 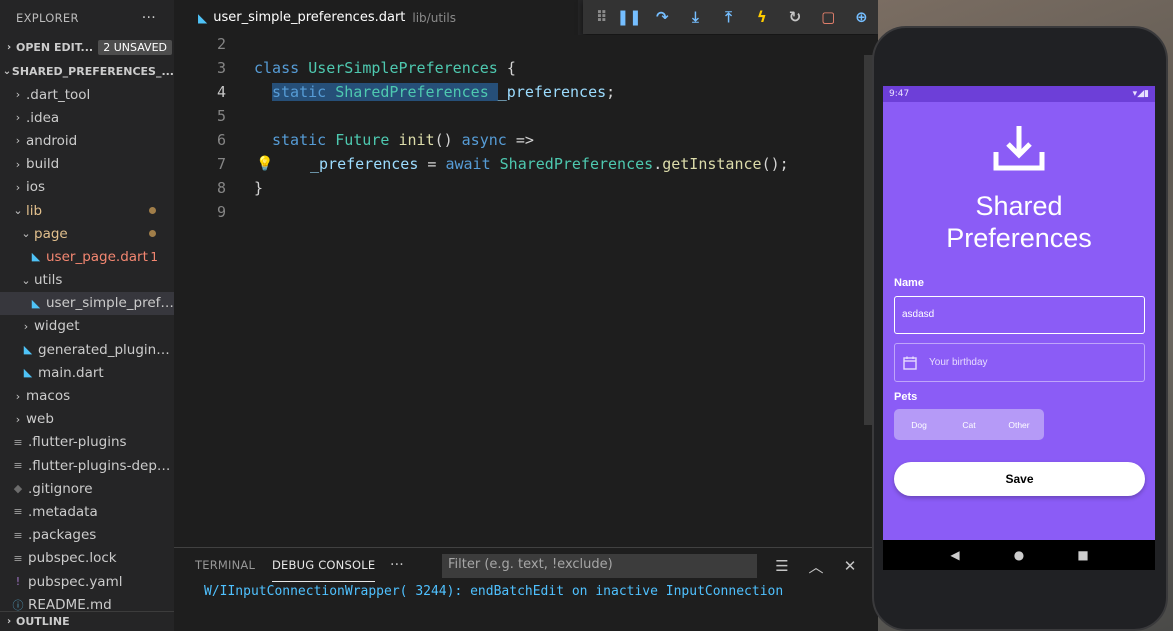 What do you see at coordinates (87, 558) in the screenshot?
I see `tree-file-pubspec-lock: ≡ pubspec.lock` at bounding box center [87, 558].